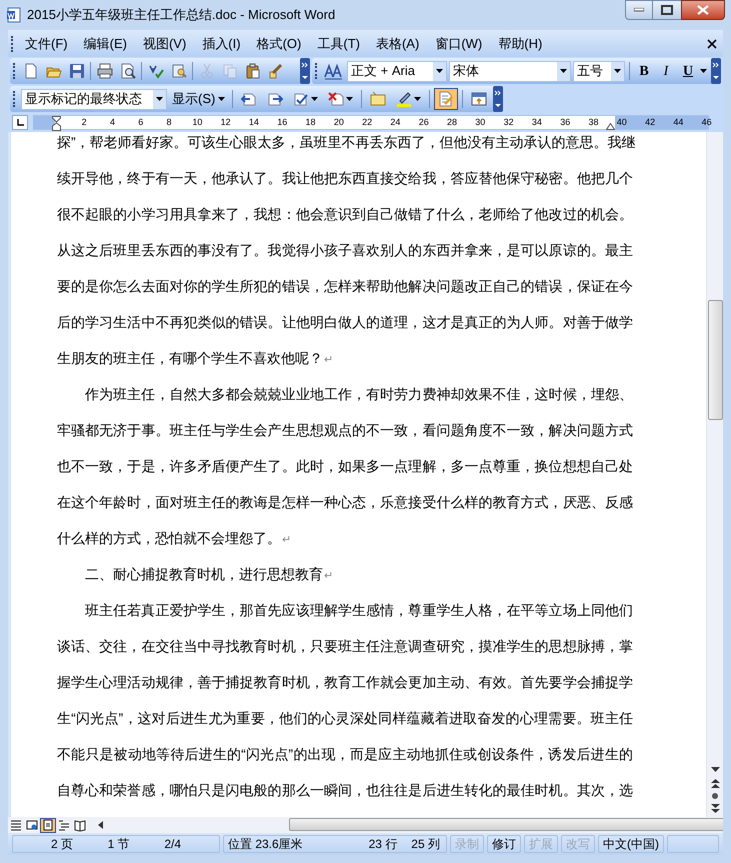  I want to click on brush-icon, so click(276, 71).